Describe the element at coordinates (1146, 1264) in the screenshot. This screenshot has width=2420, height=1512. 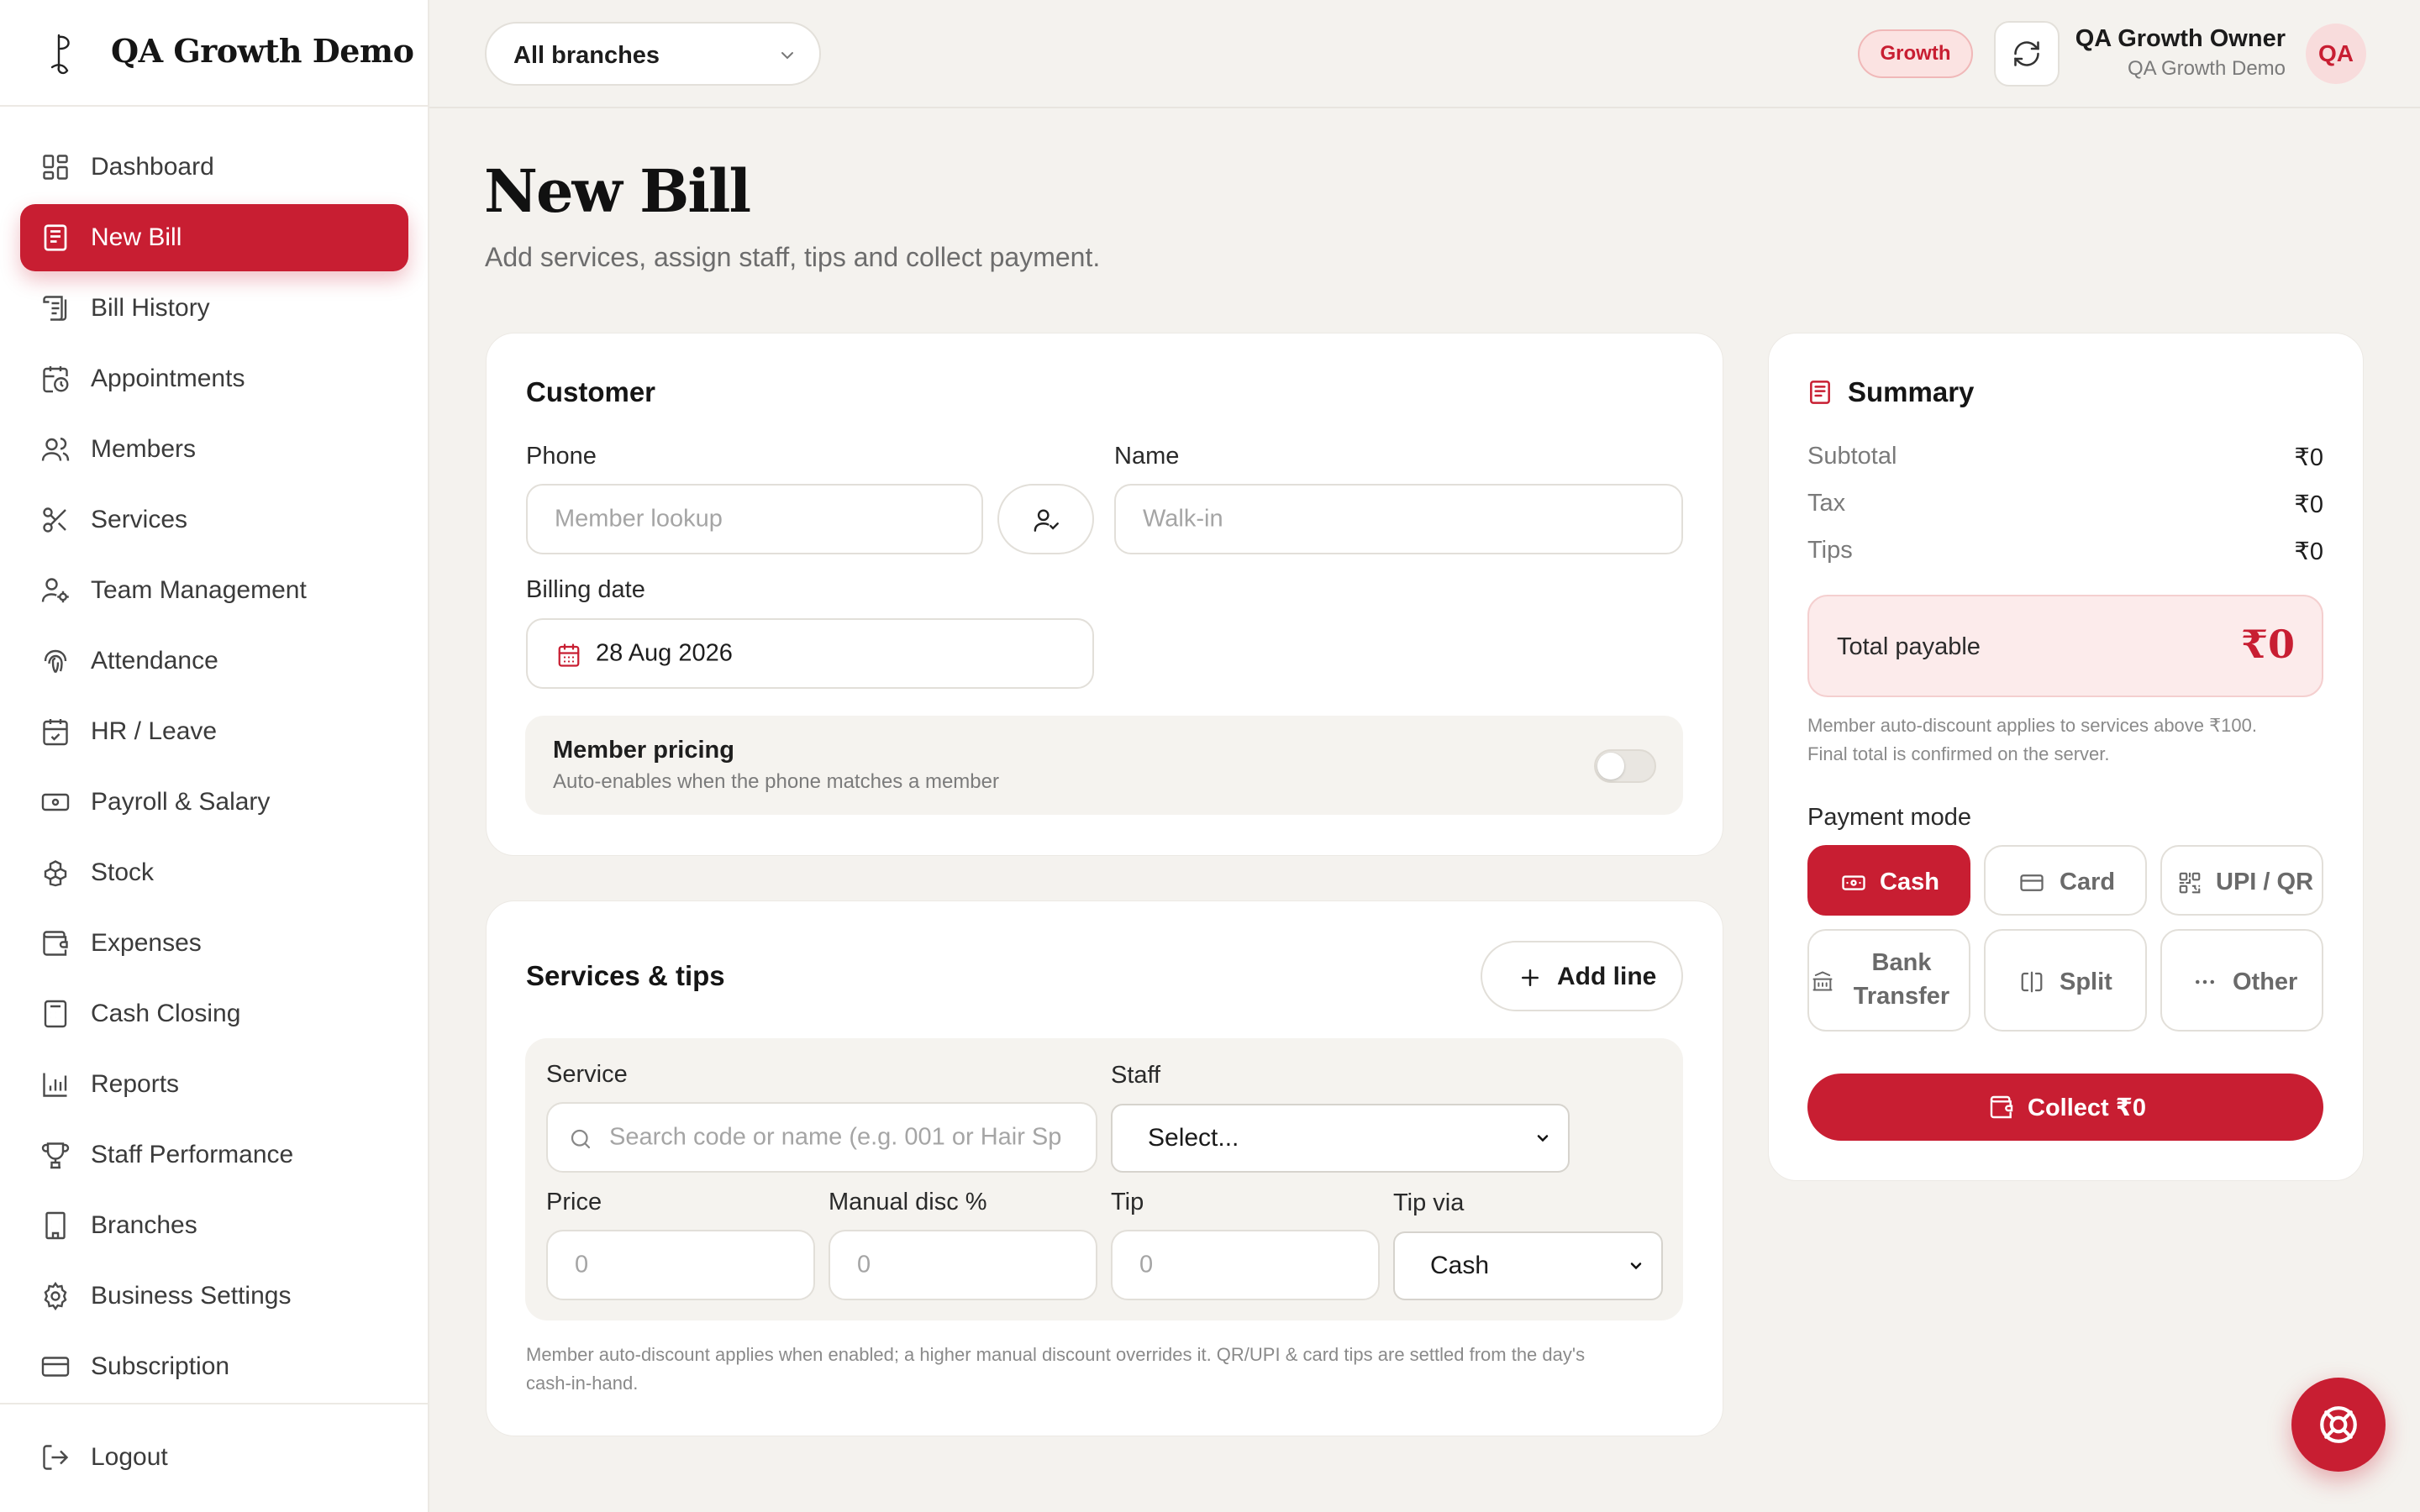
I see `tip-placeholder: 0` at that location.